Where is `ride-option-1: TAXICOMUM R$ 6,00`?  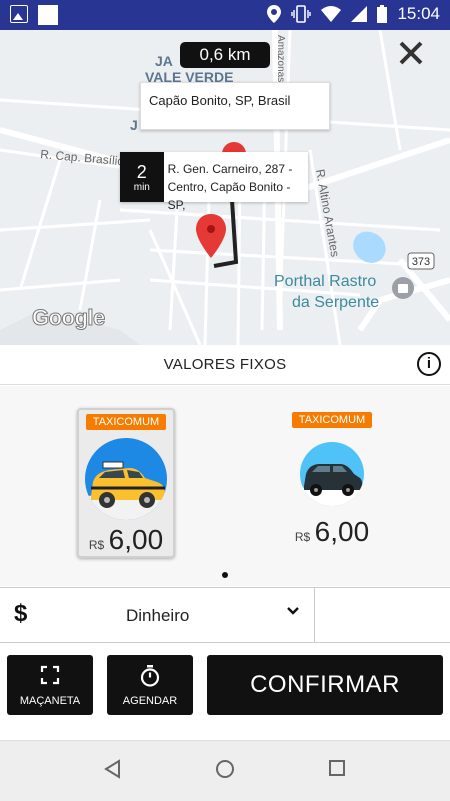
ride-option-1: TAXICOMUM R$ 6,00 is located at coordinates (126, 483).